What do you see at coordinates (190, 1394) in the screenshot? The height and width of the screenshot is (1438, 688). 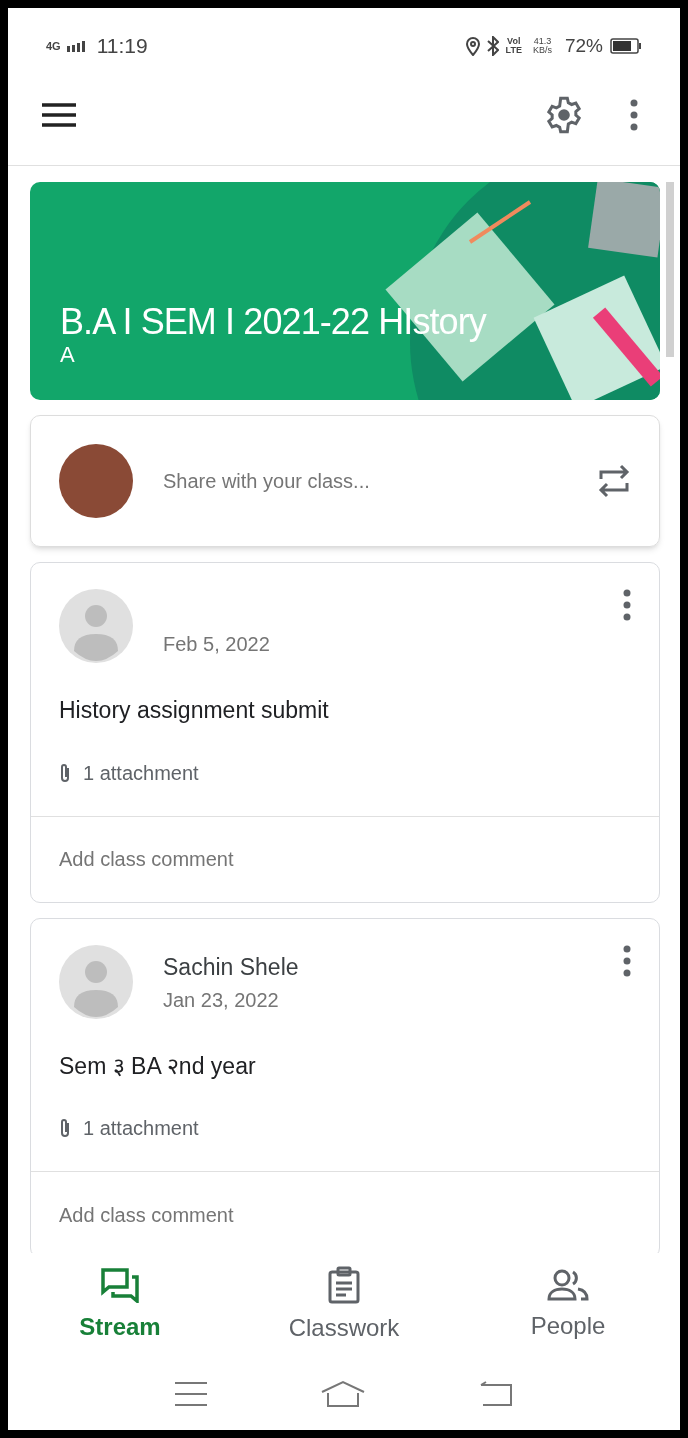 I see `recent-apps-icon` at bounding box center [190, 1394].